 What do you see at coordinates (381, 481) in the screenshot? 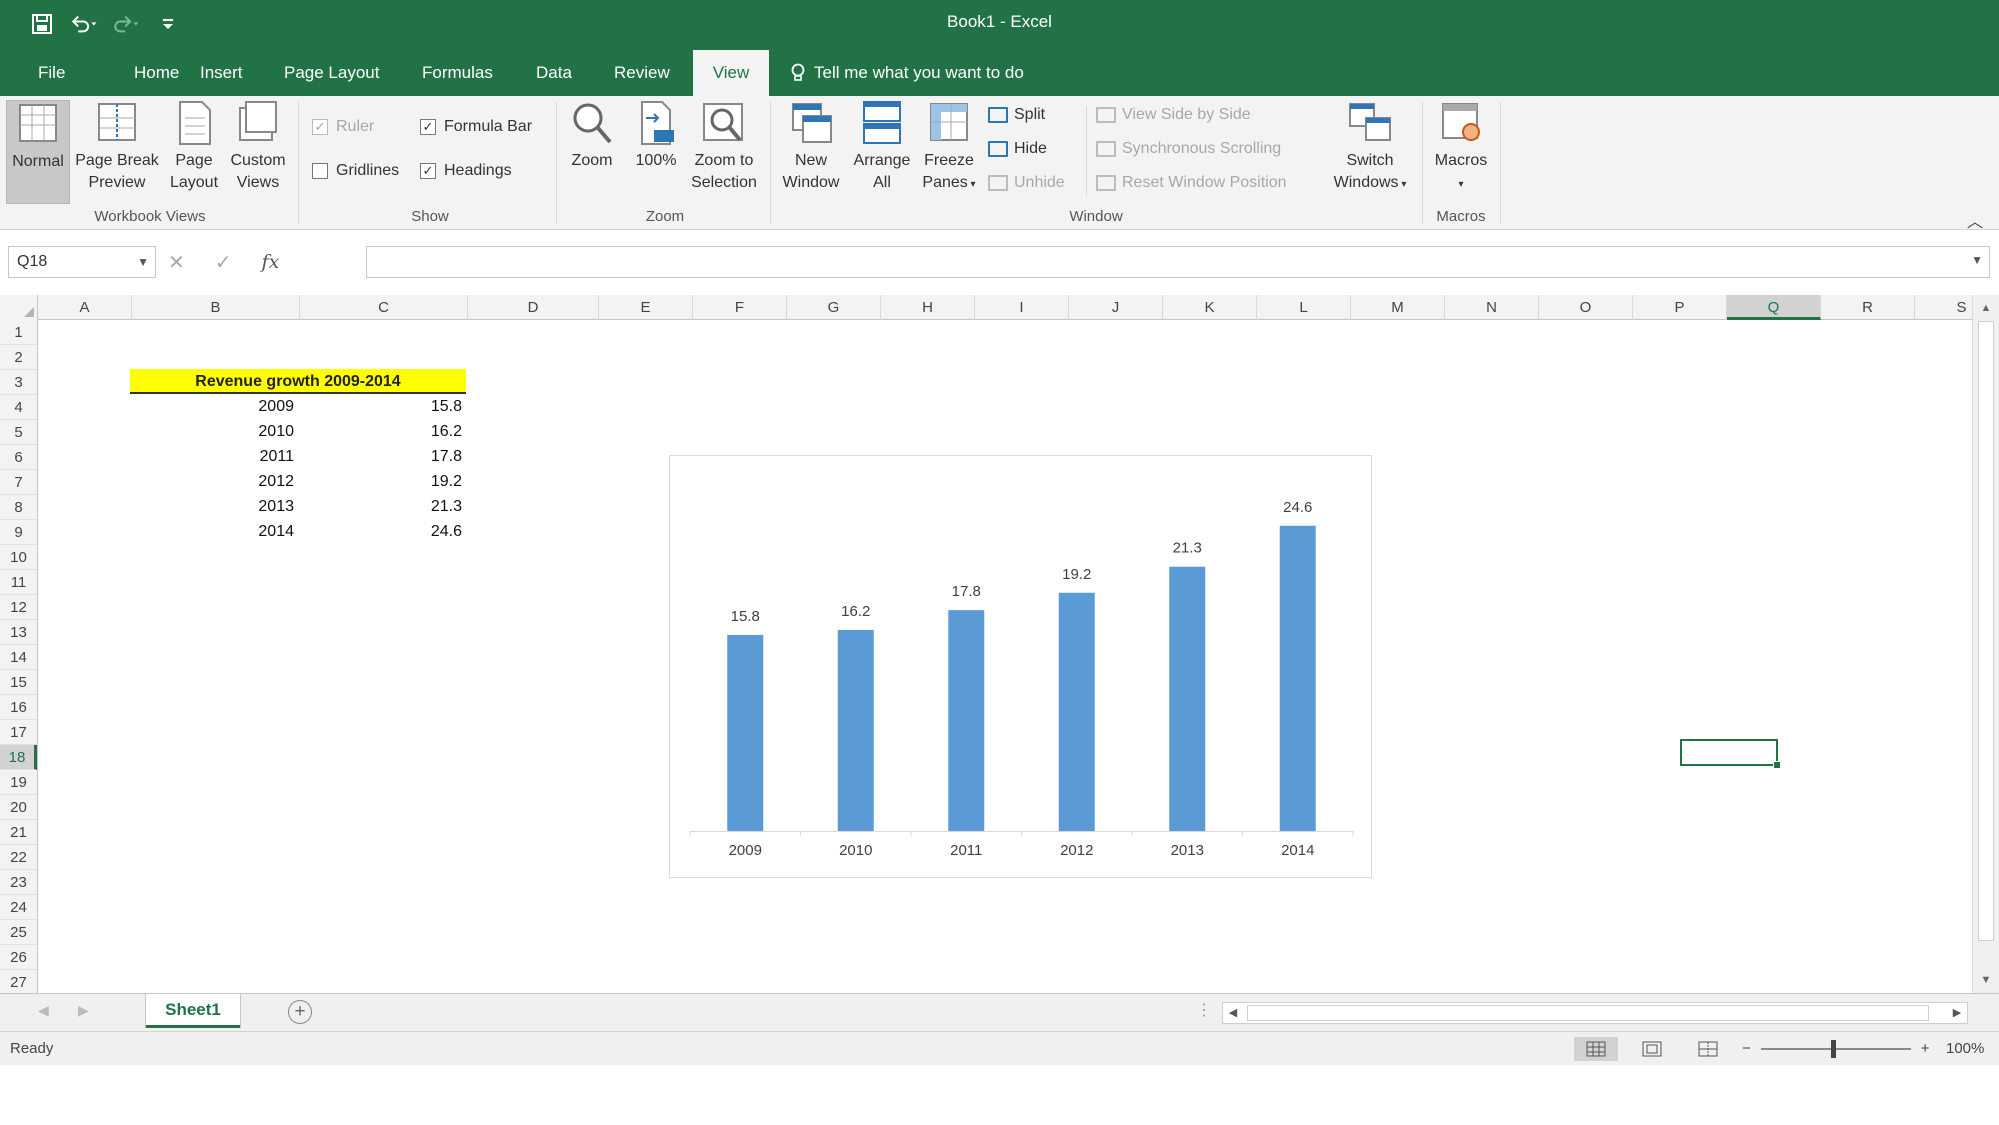
I see `cell-value: 19.2` at bounding box center [381, 481].